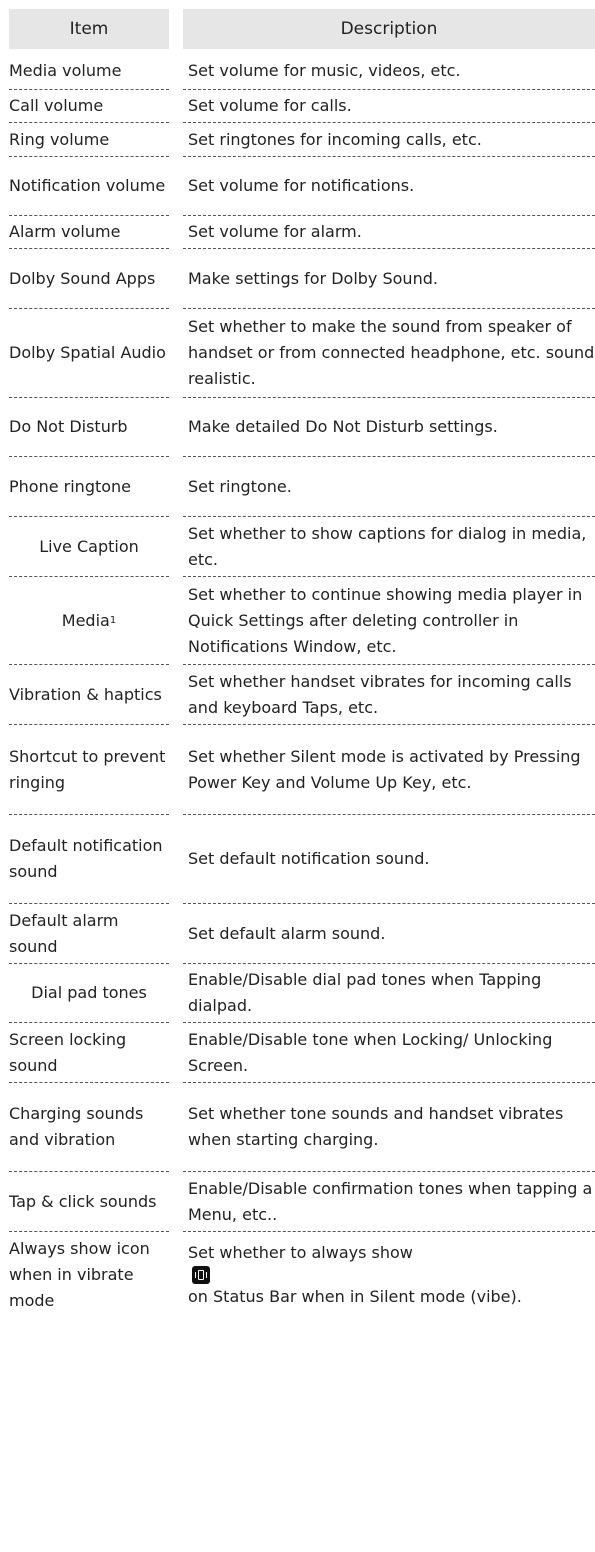 The width and height of the screenshot is (595, 1552). Describe the element at coordinates (201, 1275) in the screenshot. I see `vibrate-icon` at that location.